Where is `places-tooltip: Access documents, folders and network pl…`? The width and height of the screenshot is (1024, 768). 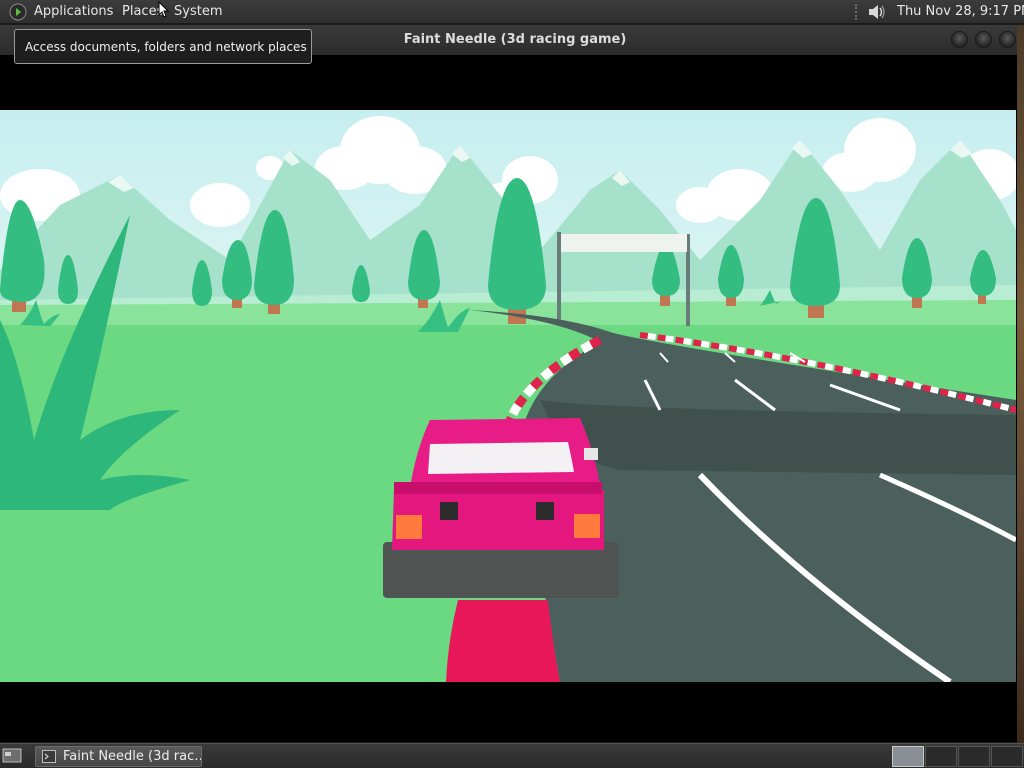
places-tooltip: Access documents, folders and network pl… is located at coordinates (163, 46).